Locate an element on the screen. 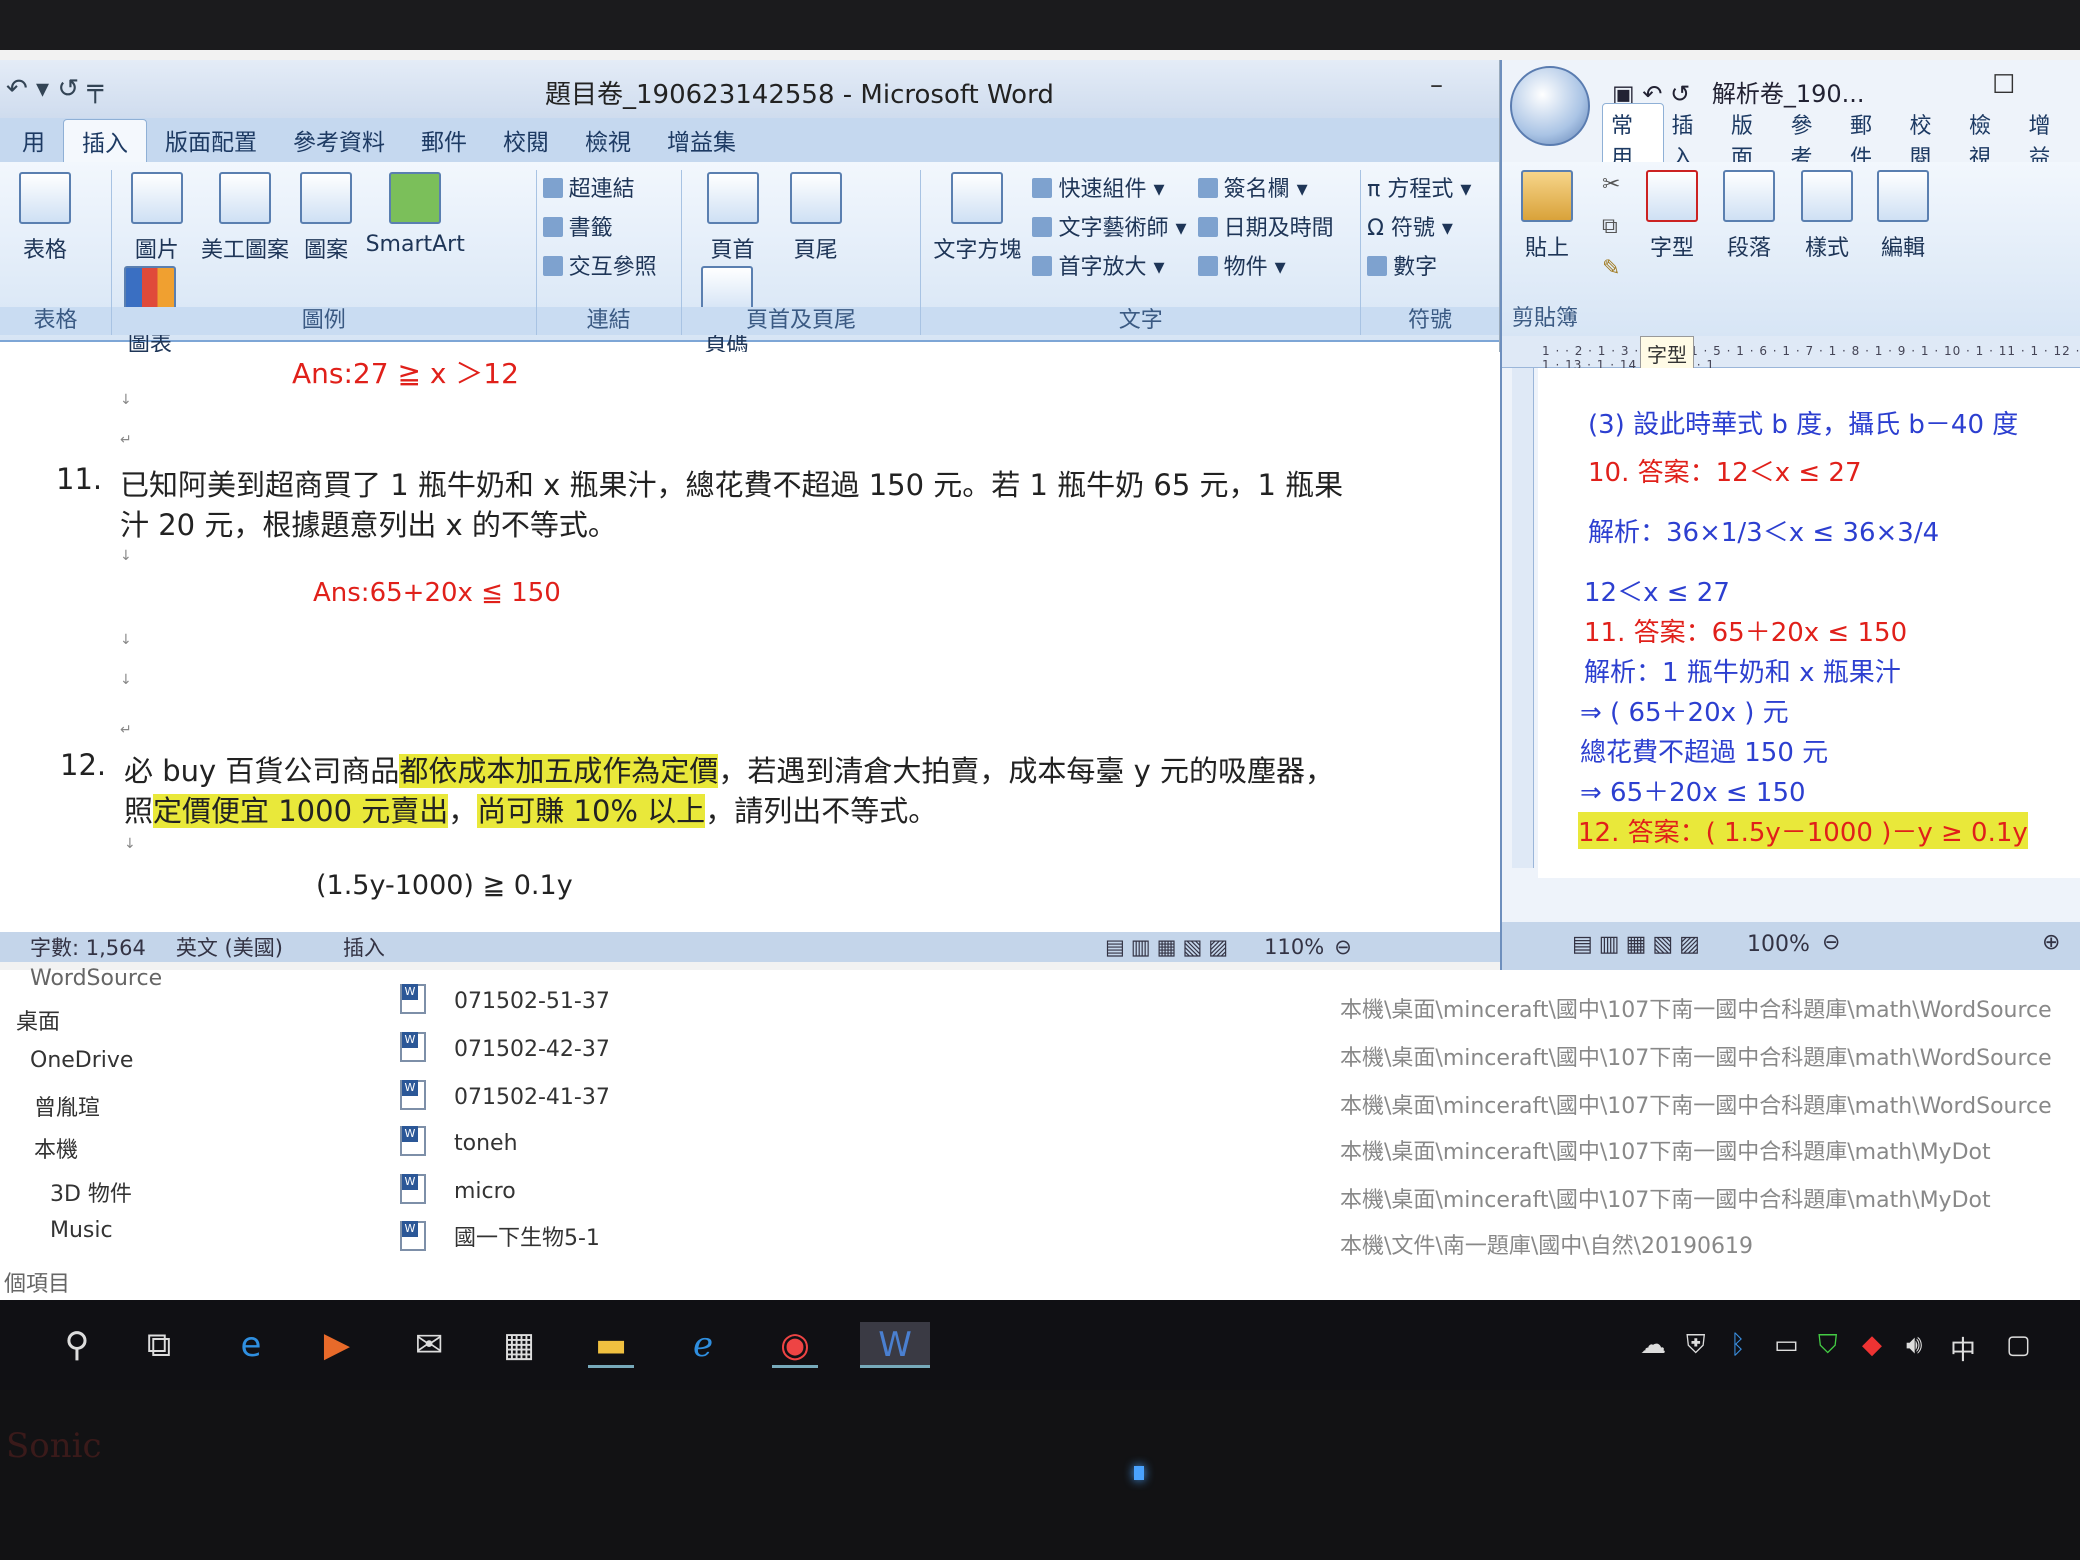 This screenshot has width=2080, height=1560. equation-button: π 方程式 ▾ is located at coordinates (1430, 189).